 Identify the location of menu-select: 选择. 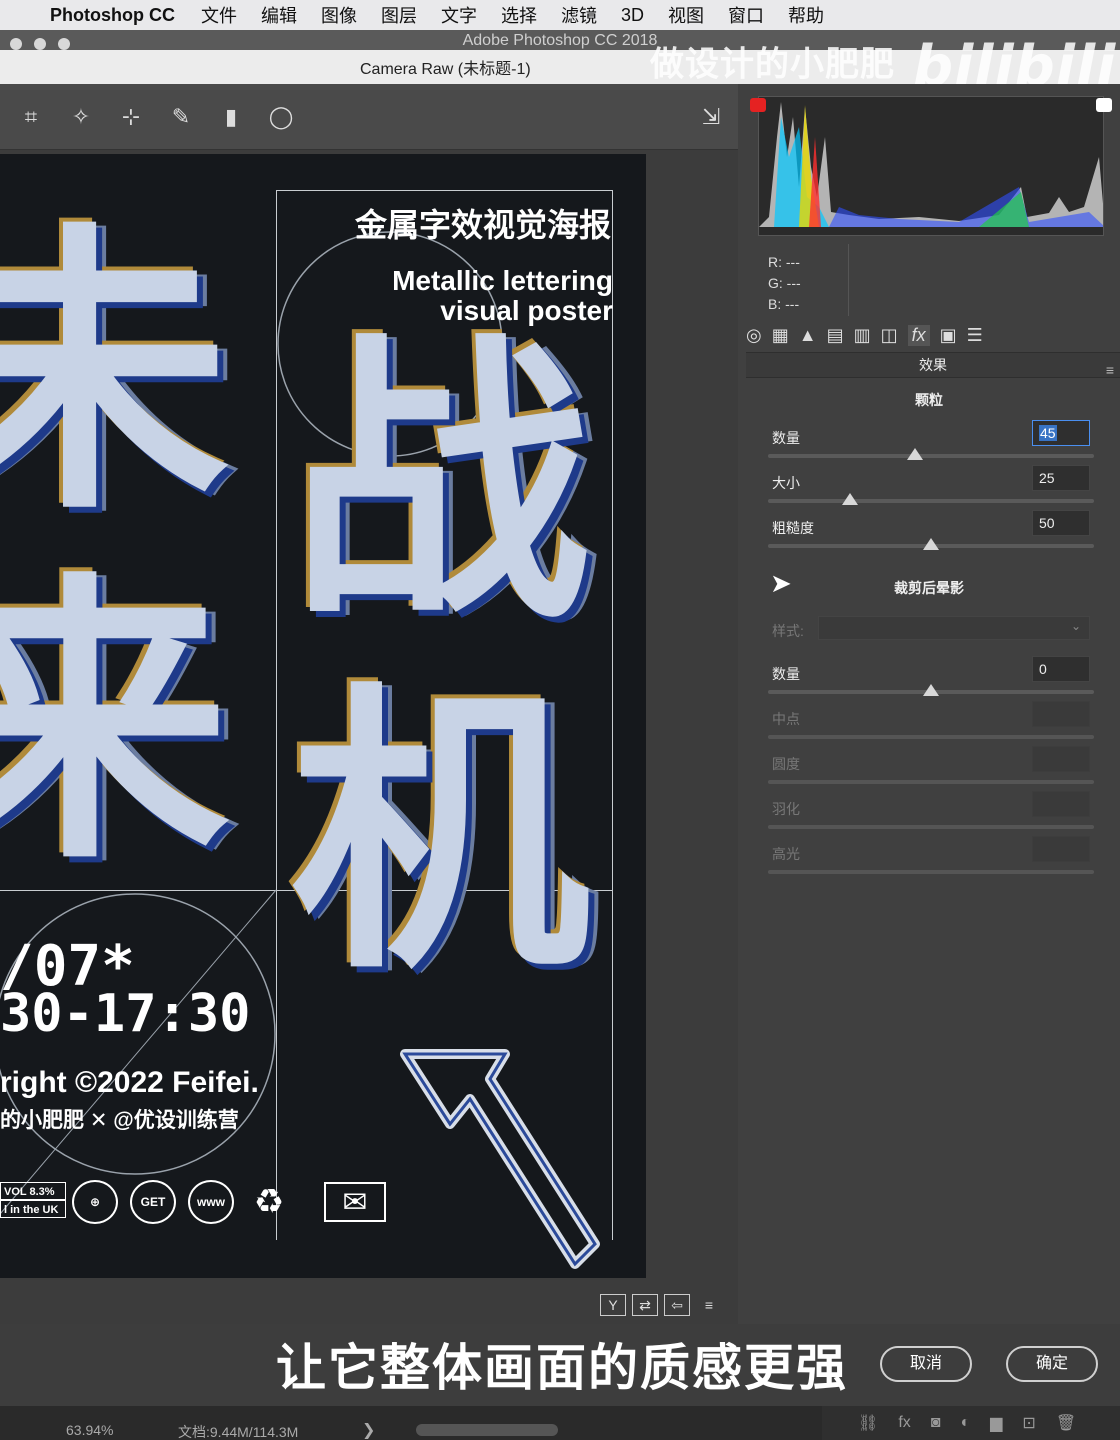
(519, 15).